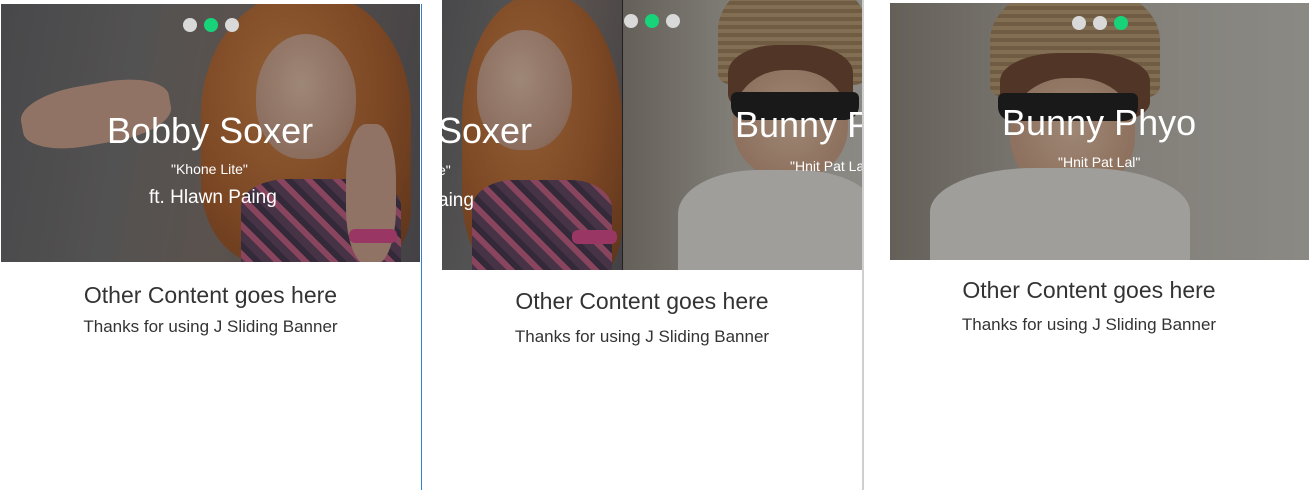 The image size is (1313, 490). Describe the element at coordinates (798, 124) in the screenshot. I see `slide-artist-title: Bunny P` at that location.